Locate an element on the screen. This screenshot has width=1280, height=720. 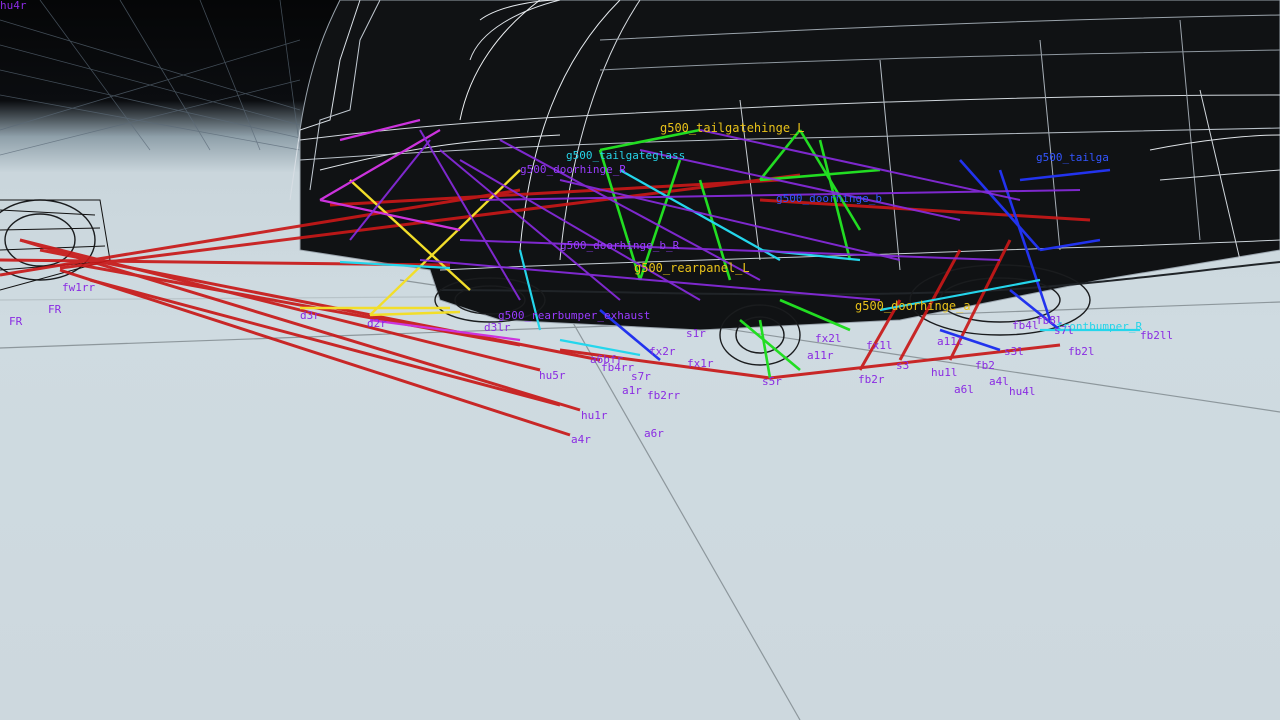
node-label-hu1r: hu1r is located at coordinates (594, 415).